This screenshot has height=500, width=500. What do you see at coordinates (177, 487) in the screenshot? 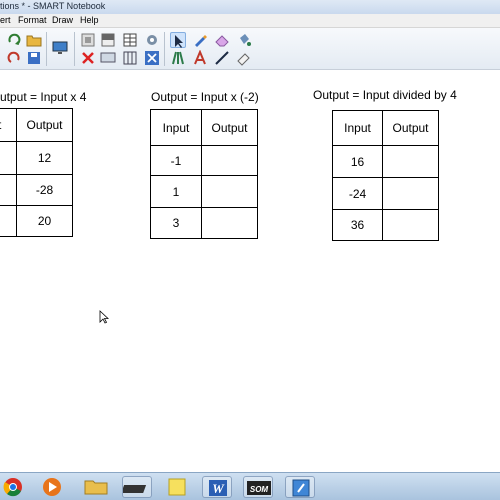
I see `notes-icon` at bounding box center [177, 487].